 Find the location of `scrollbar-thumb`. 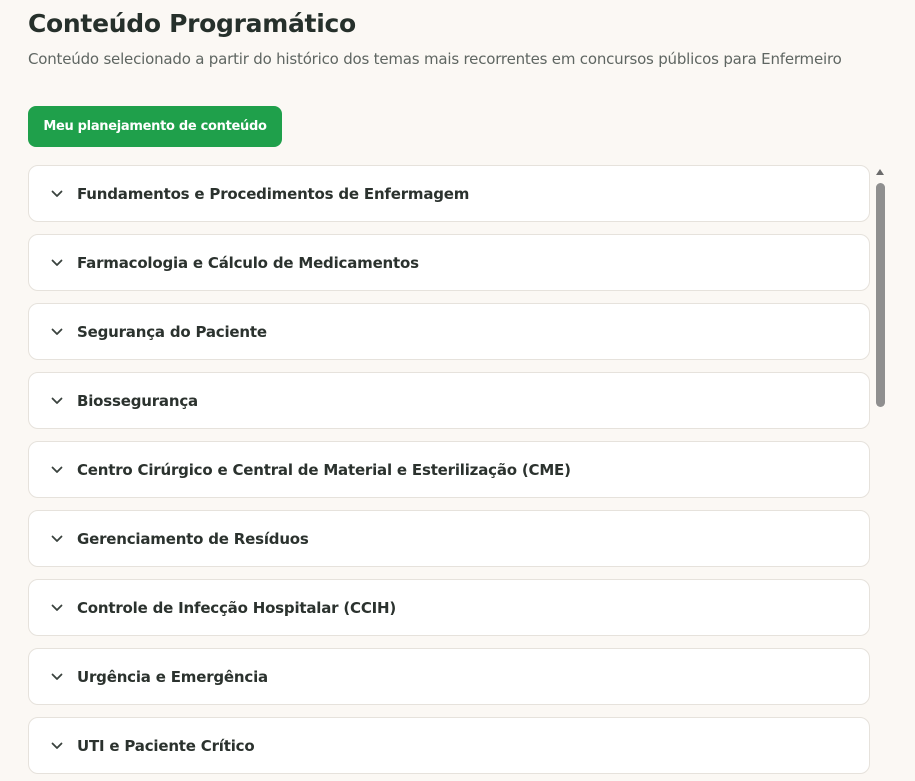

scrollbar-thumb is located at coordinates (880, 295).